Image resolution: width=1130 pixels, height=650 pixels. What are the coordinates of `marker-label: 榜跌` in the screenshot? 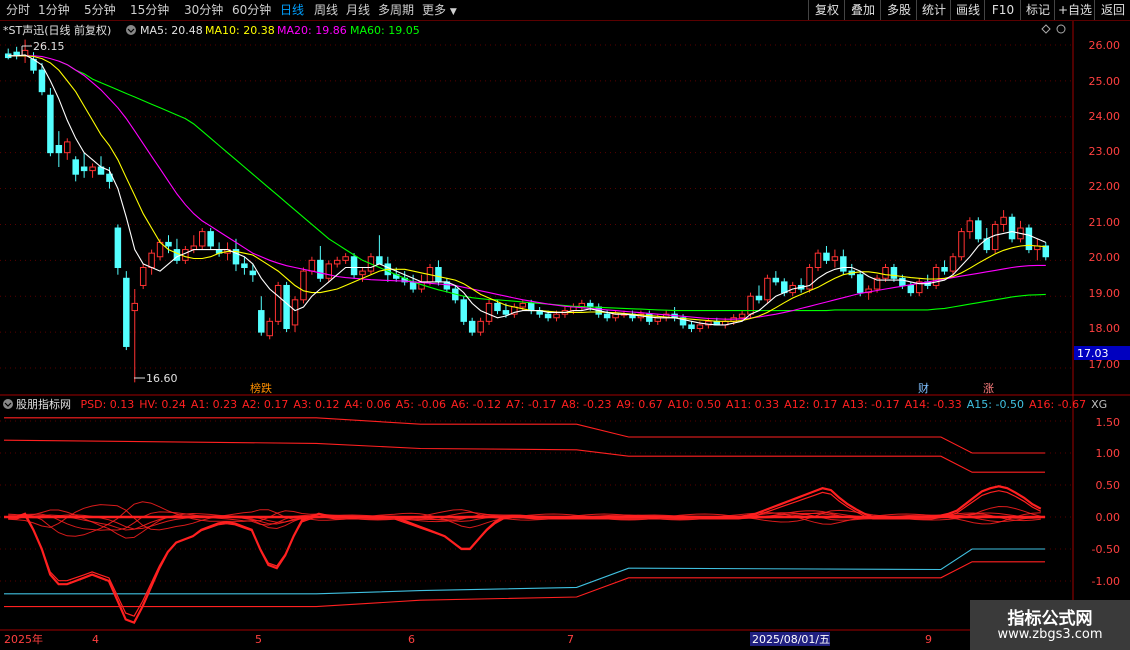 It's located at (261, 388).